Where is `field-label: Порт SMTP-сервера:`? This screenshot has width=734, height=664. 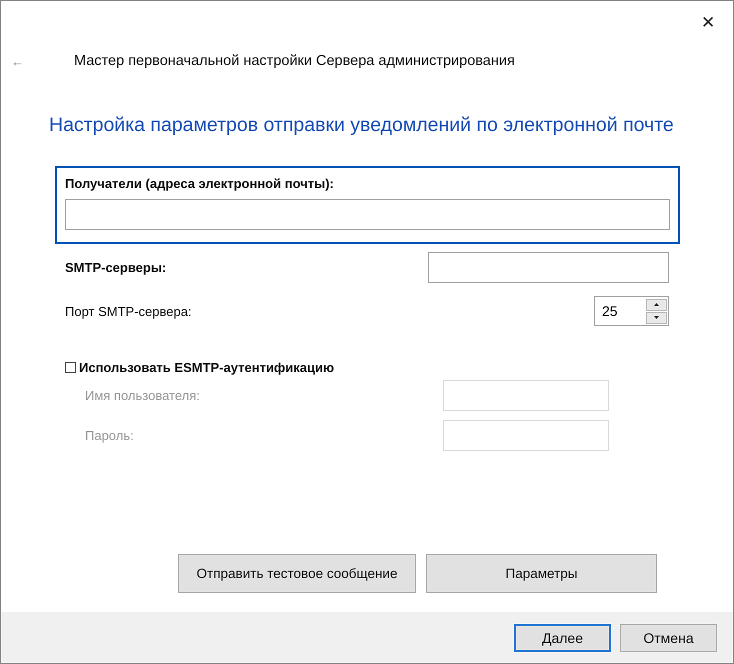
field-label: Порт SMTP-сервера: is located at coordinates (128, 311).